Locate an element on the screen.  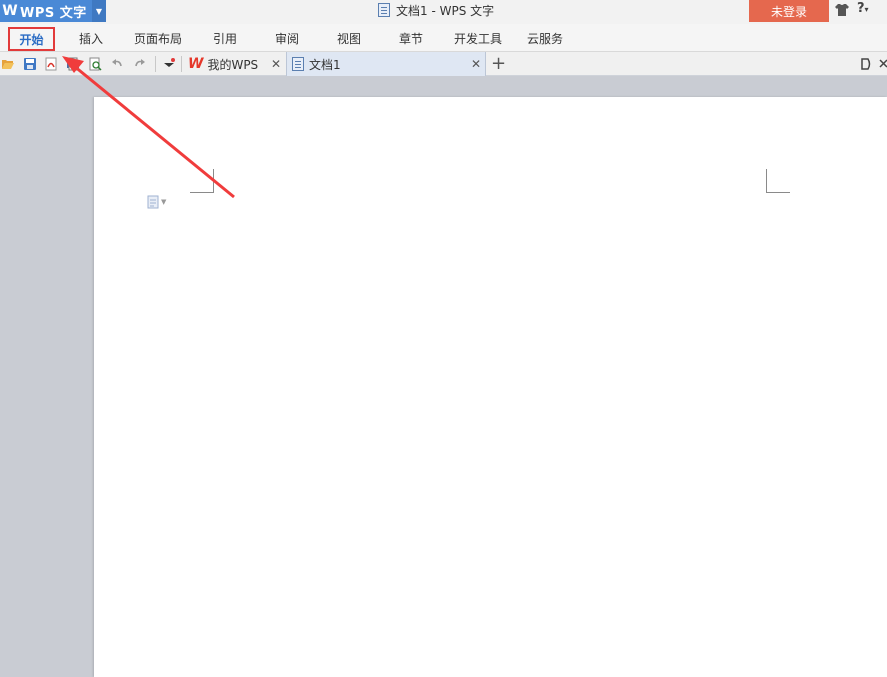
chevron-down-icon: ▾ is located at coordinates (866, 9).